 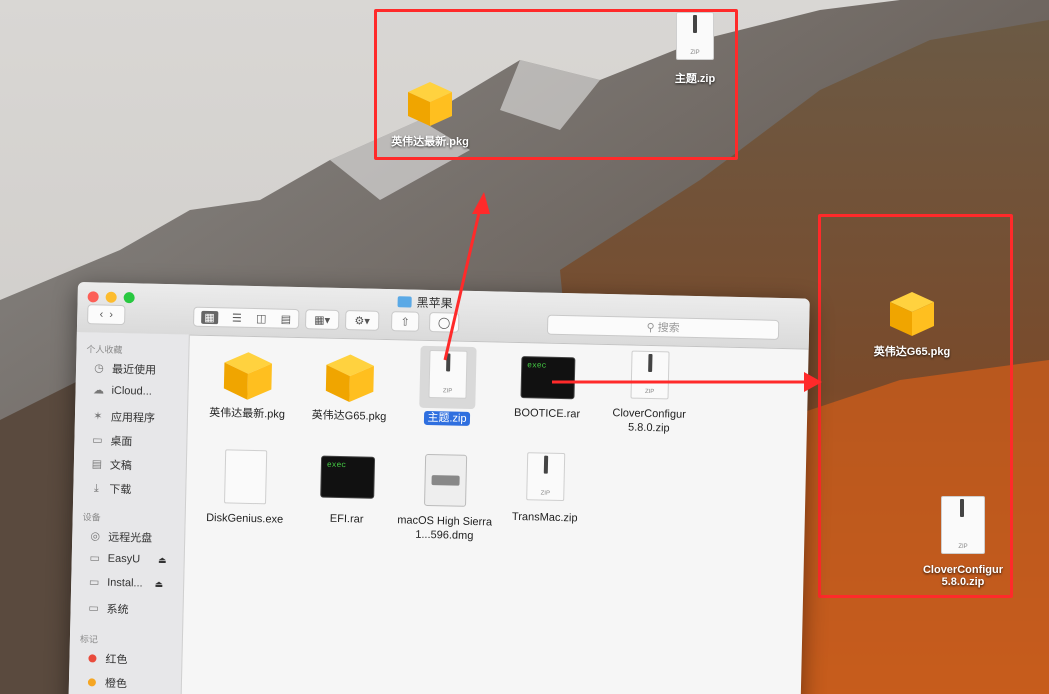 I want to click on file-item-selected: ZIP 主题.zip, so click(x=448, y=386).